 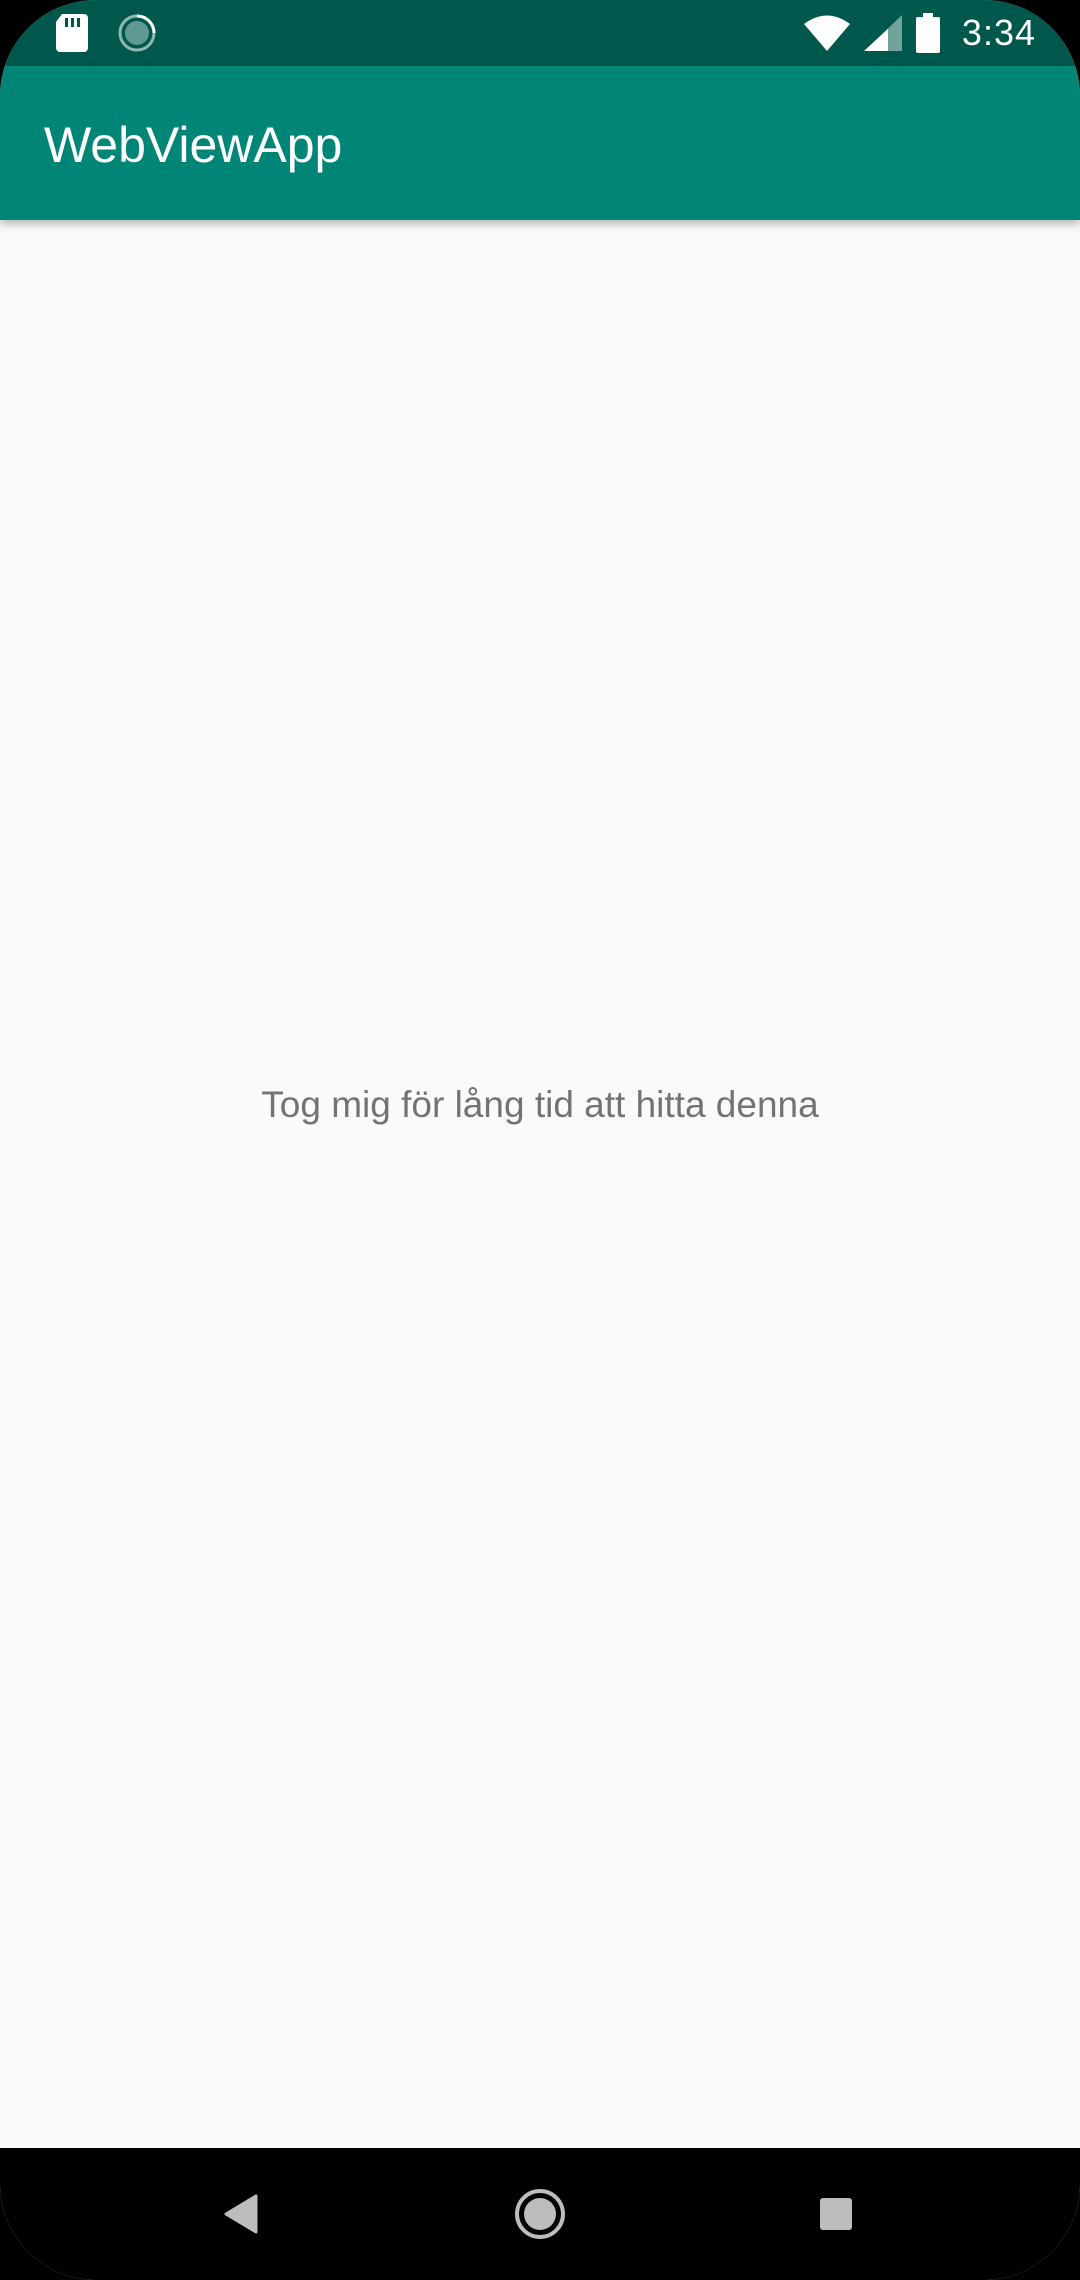 What do you see at coordinates (540, 1104) in the screenshot?
I see `content-message: Tog mig för lång tid att hitta denna` at bounding box center [540, 1104].